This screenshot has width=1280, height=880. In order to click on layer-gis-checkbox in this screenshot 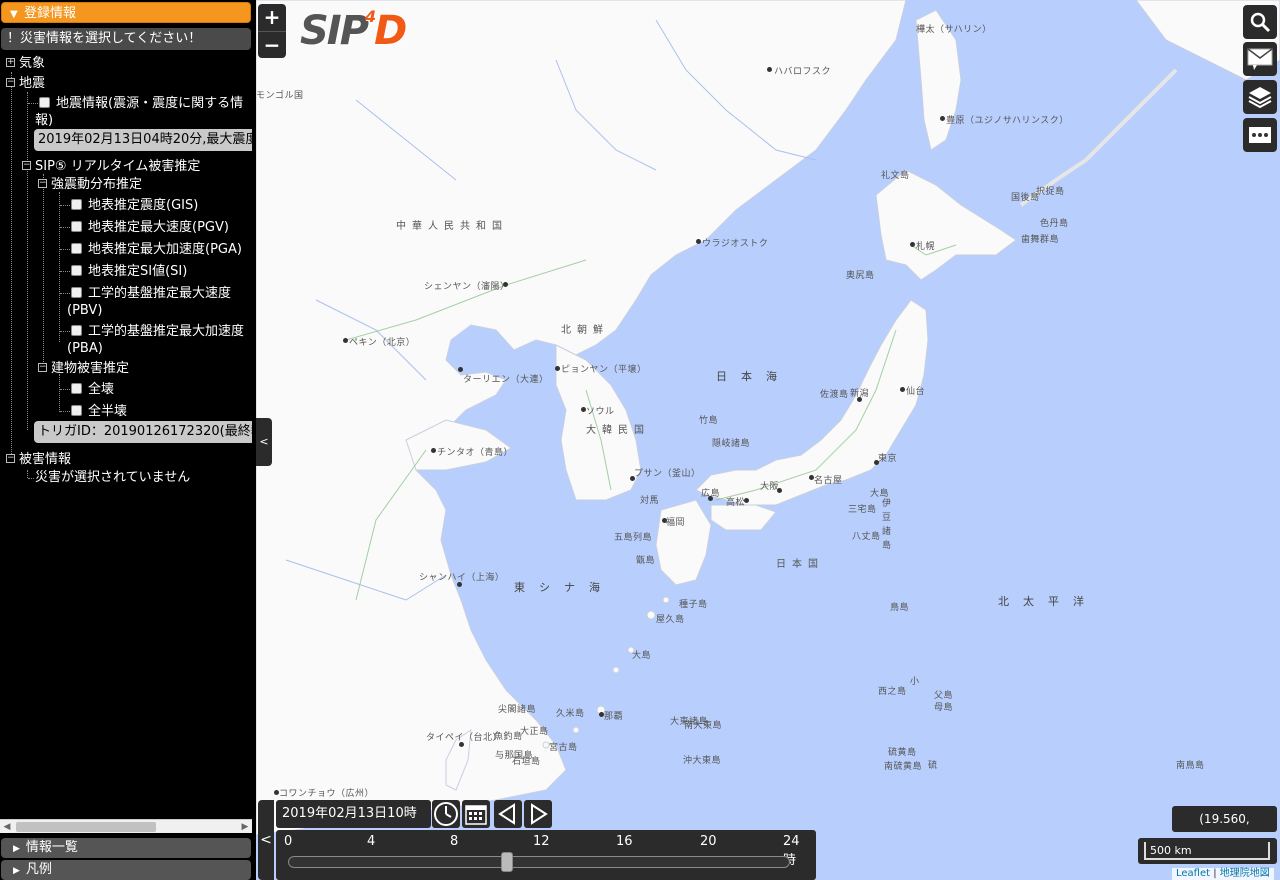, I will do `click(76, 204)`.